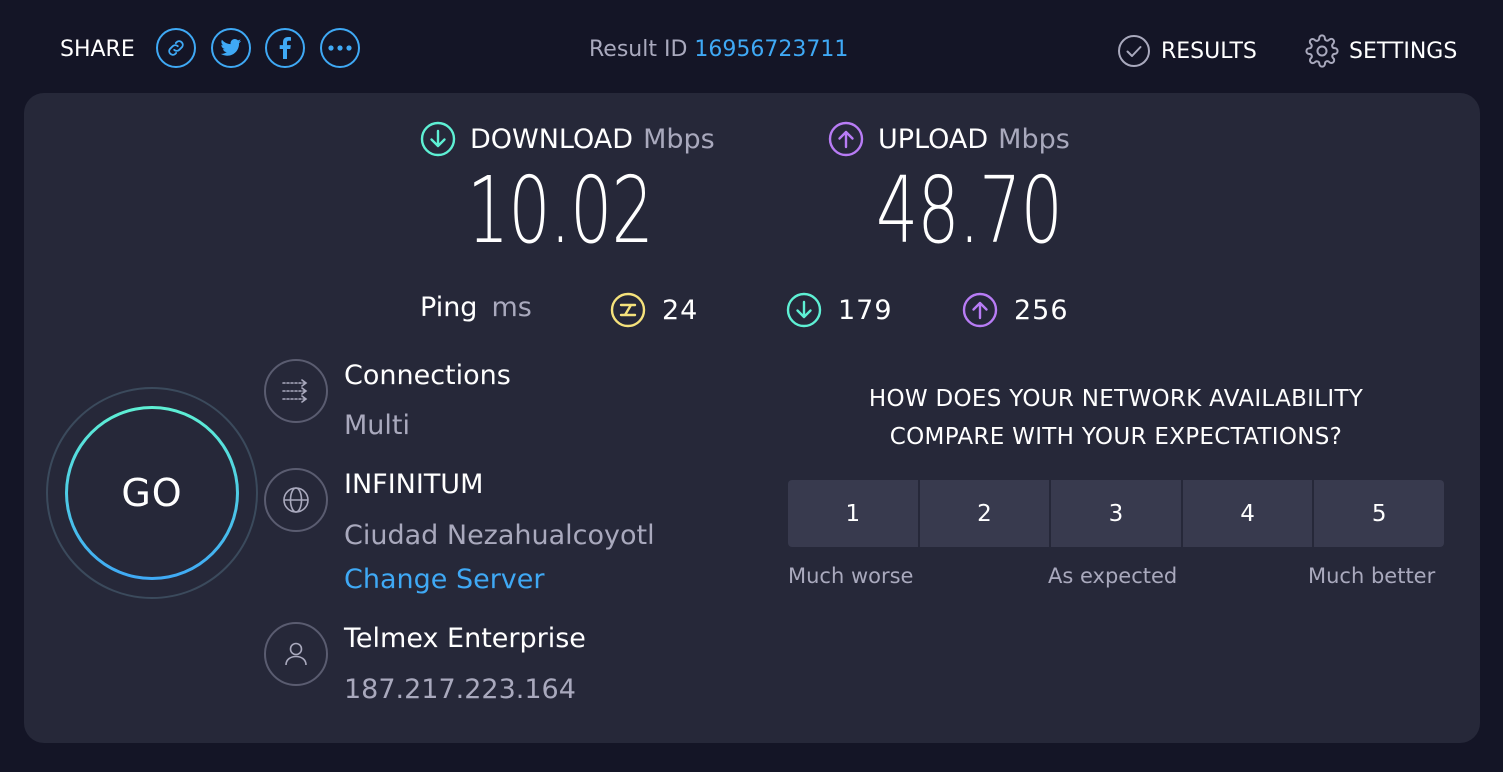 This screenshot has width=1503, height=772. What do you see at coordinates (865, 310) in the screenshot?
I see `ping-download-value: 179` at bounding box center [865, 310].